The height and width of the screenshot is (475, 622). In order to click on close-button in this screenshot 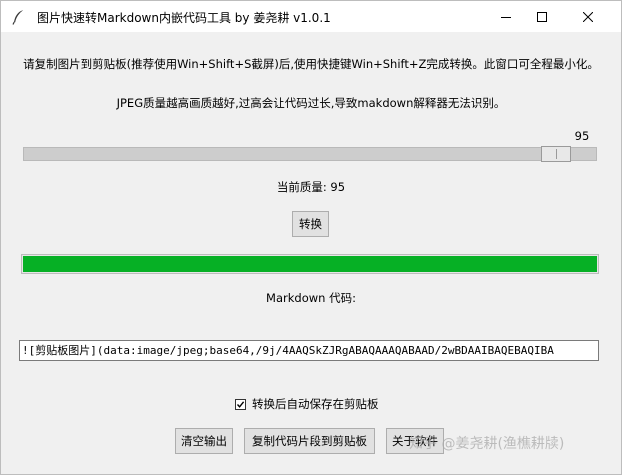, I will do `click(588, 16)`.